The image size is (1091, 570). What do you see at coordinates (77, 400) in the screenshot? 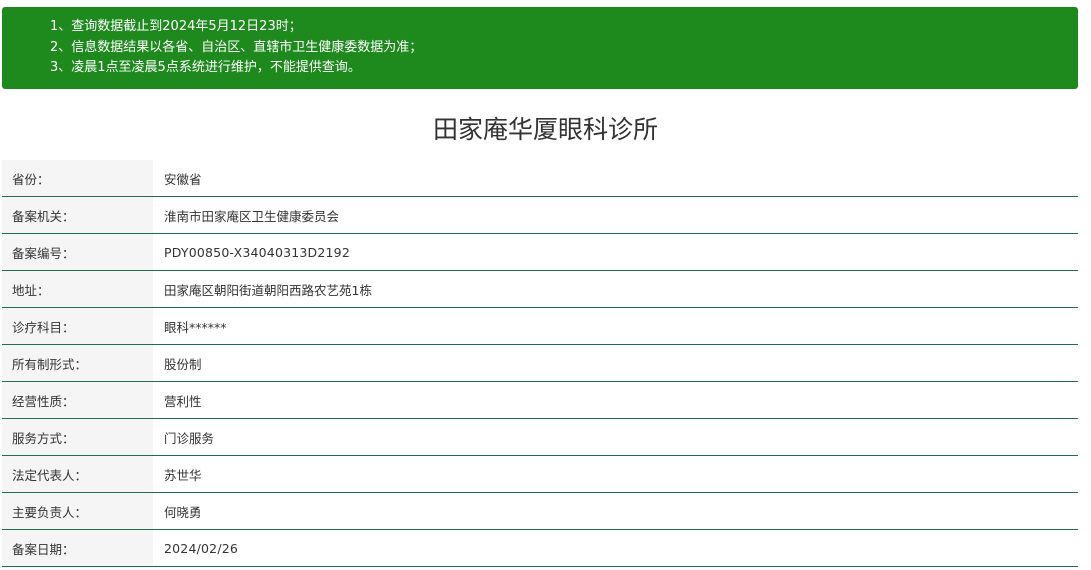
I see `row-label: 经营性质：` at bounding box center [77, 400].